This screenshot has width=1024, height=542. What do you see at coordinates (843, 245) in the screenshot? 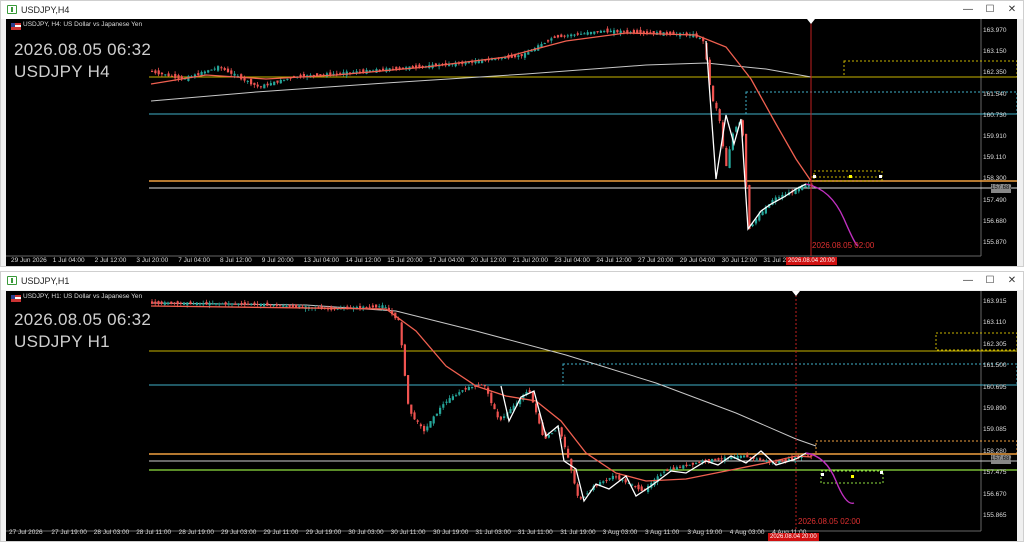
I see `h4-red-time-label: 2026.08.05 02:00` at bounding box center [843, 245].